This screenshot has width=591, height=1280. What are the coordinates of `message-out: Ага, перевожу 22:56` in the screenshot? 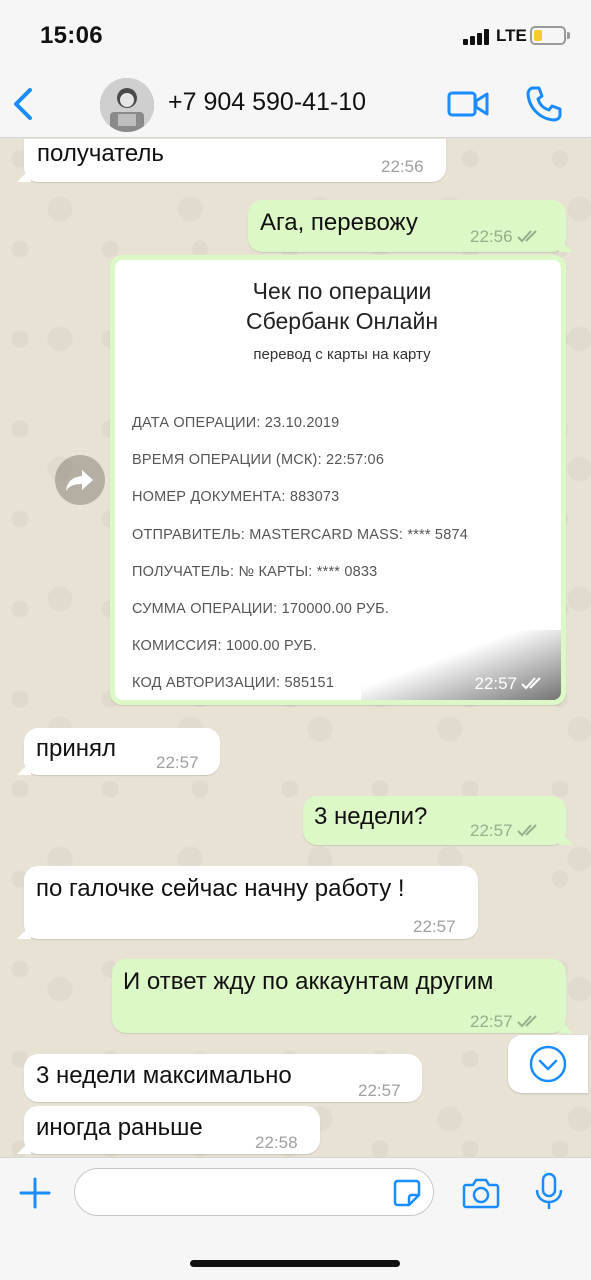 It's located at (410, 226).